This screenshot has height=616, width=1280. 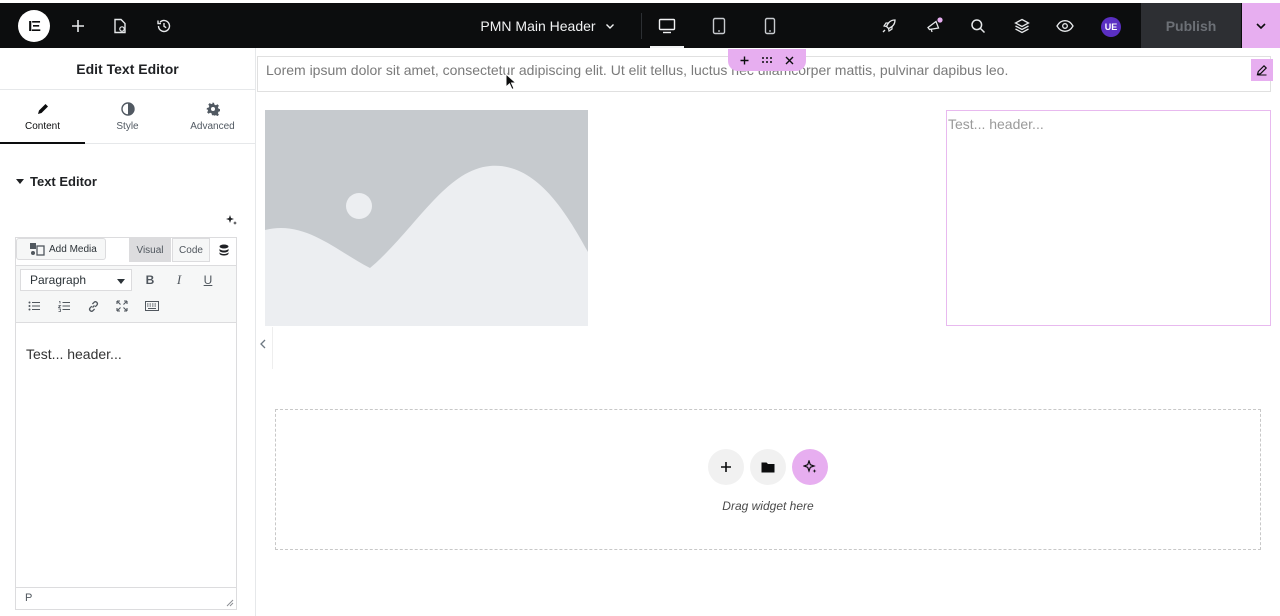 What do you see at coordinates (191, 250) in the screenshot?
I see `tab-code: Code` at bounding box center [191, 250].